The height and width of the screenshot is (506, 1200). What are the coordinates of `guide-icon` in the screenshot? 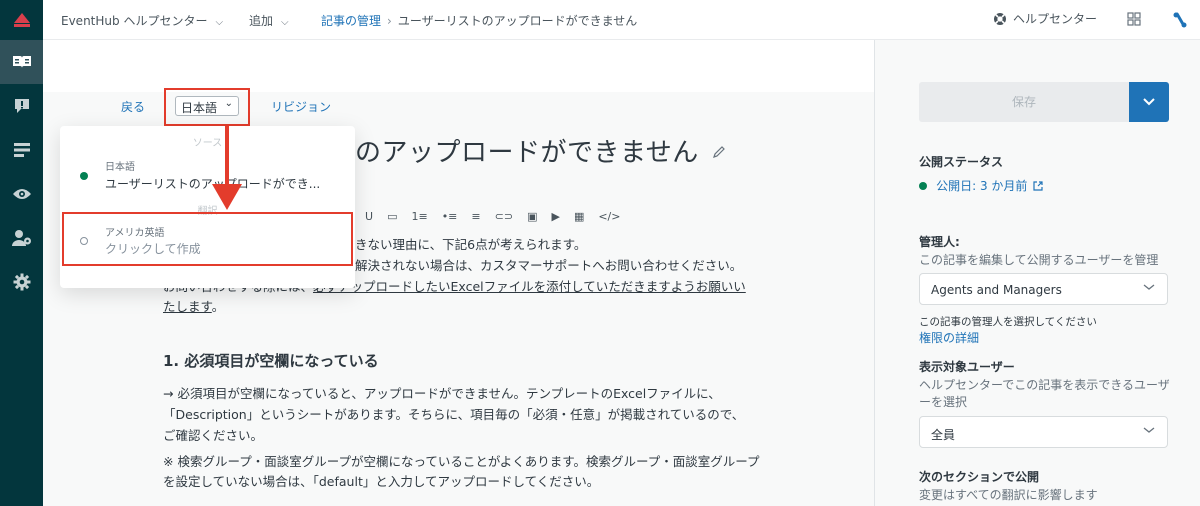 It's located at (21, 62).